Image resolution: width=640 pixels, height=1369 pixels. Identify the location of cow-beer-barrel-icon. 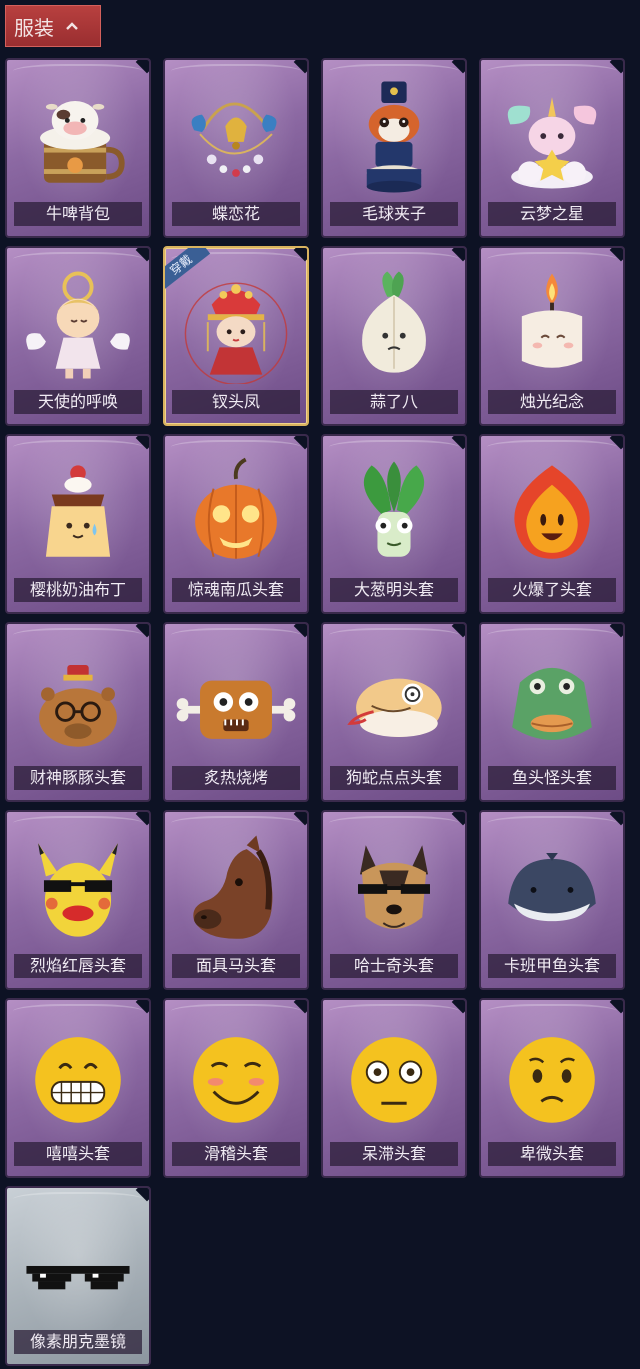
(78, 137).